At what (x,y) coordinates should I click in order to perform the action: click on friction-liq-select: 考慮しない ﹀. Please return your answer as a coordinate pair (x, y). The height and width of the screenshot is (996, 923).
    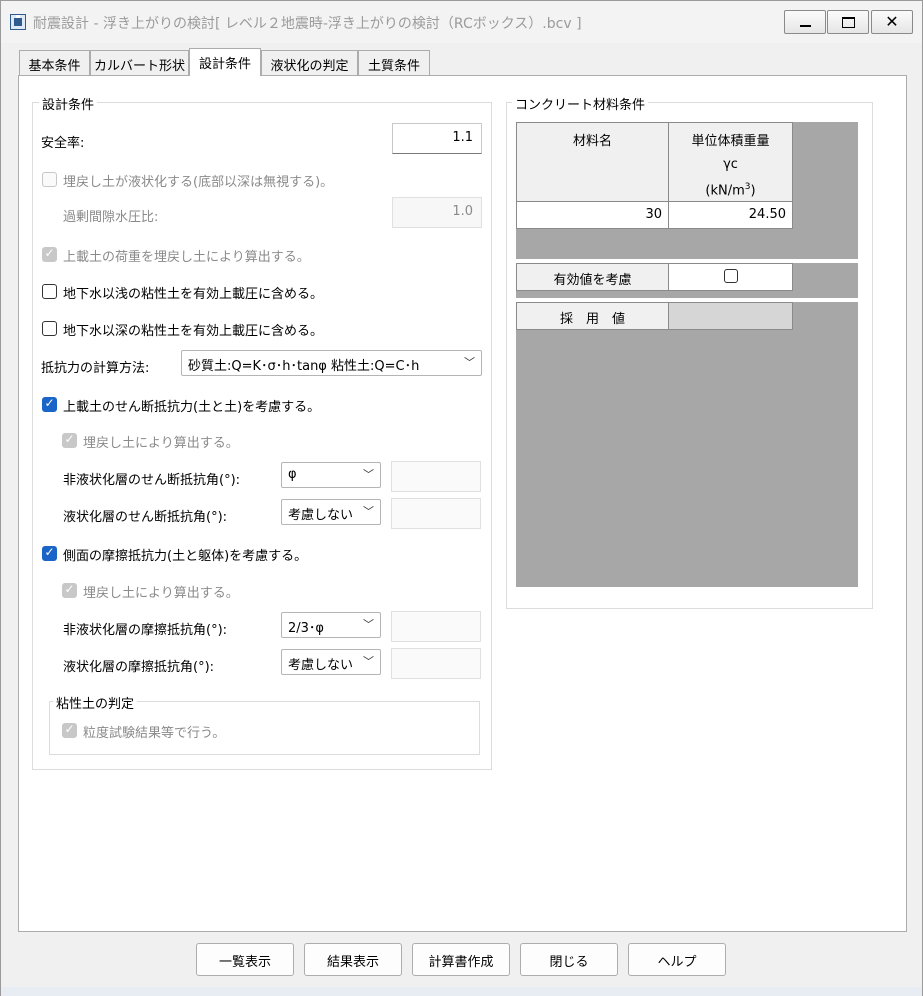
    Looking at the image, I should click on (331, 662).